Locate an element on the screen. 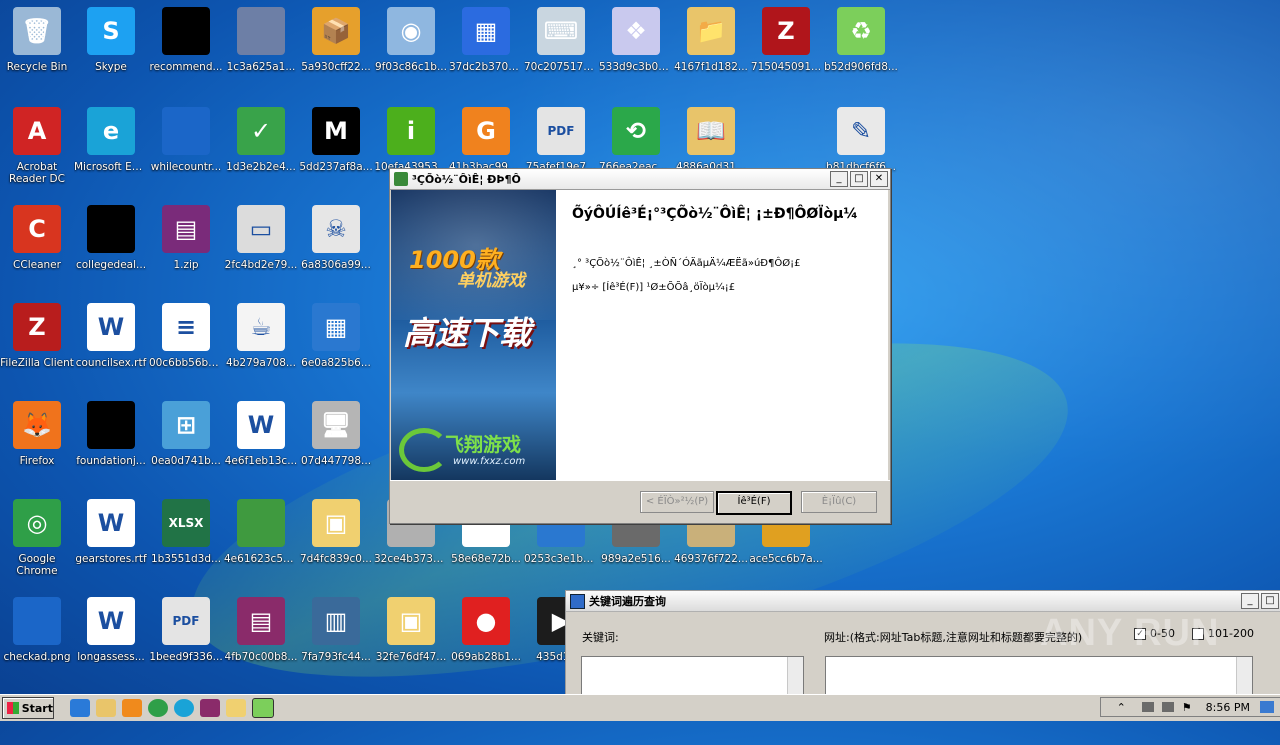 The image size is (1280, 745). desktop-icon: 🦊 Firefox is located at coordinates (37, 434).